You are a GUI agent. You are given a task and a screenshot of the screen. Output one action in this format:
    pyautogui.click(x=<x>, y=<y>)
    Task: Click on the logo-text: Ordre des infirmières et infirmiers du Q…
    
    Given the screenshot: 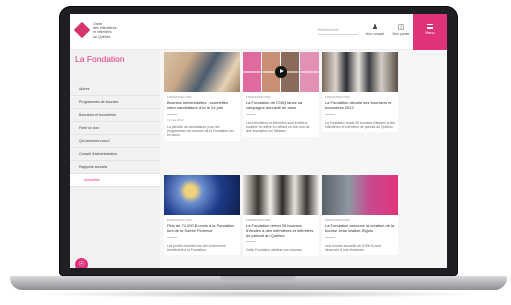 What is the action you would take?
    pyautogui.click(x=113, y=30)
    